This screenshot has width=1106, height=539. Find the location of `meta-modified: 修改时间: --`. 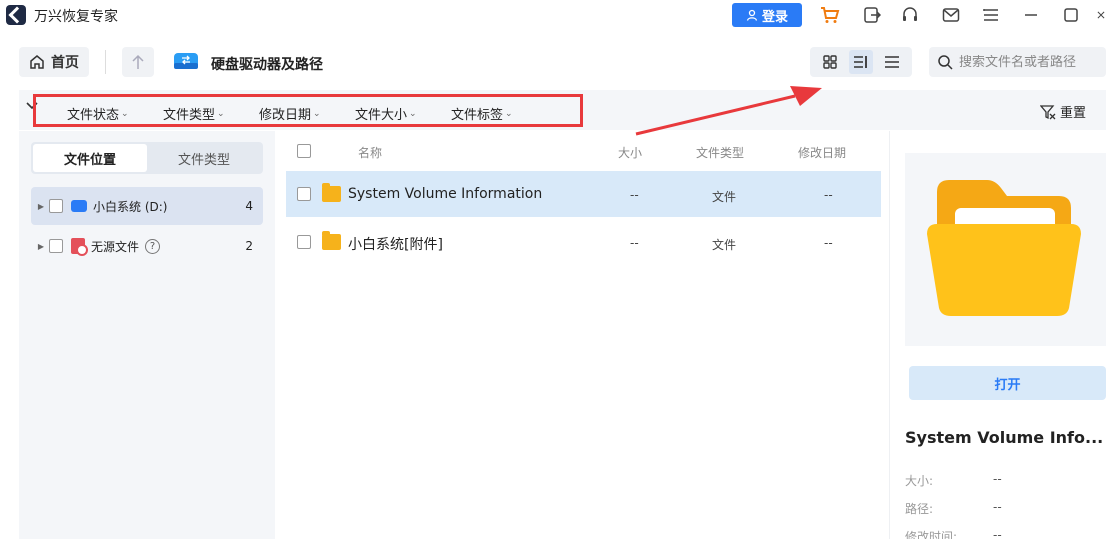

meta-modified: 修改时间: -- is located at coordinates (1005, 533).